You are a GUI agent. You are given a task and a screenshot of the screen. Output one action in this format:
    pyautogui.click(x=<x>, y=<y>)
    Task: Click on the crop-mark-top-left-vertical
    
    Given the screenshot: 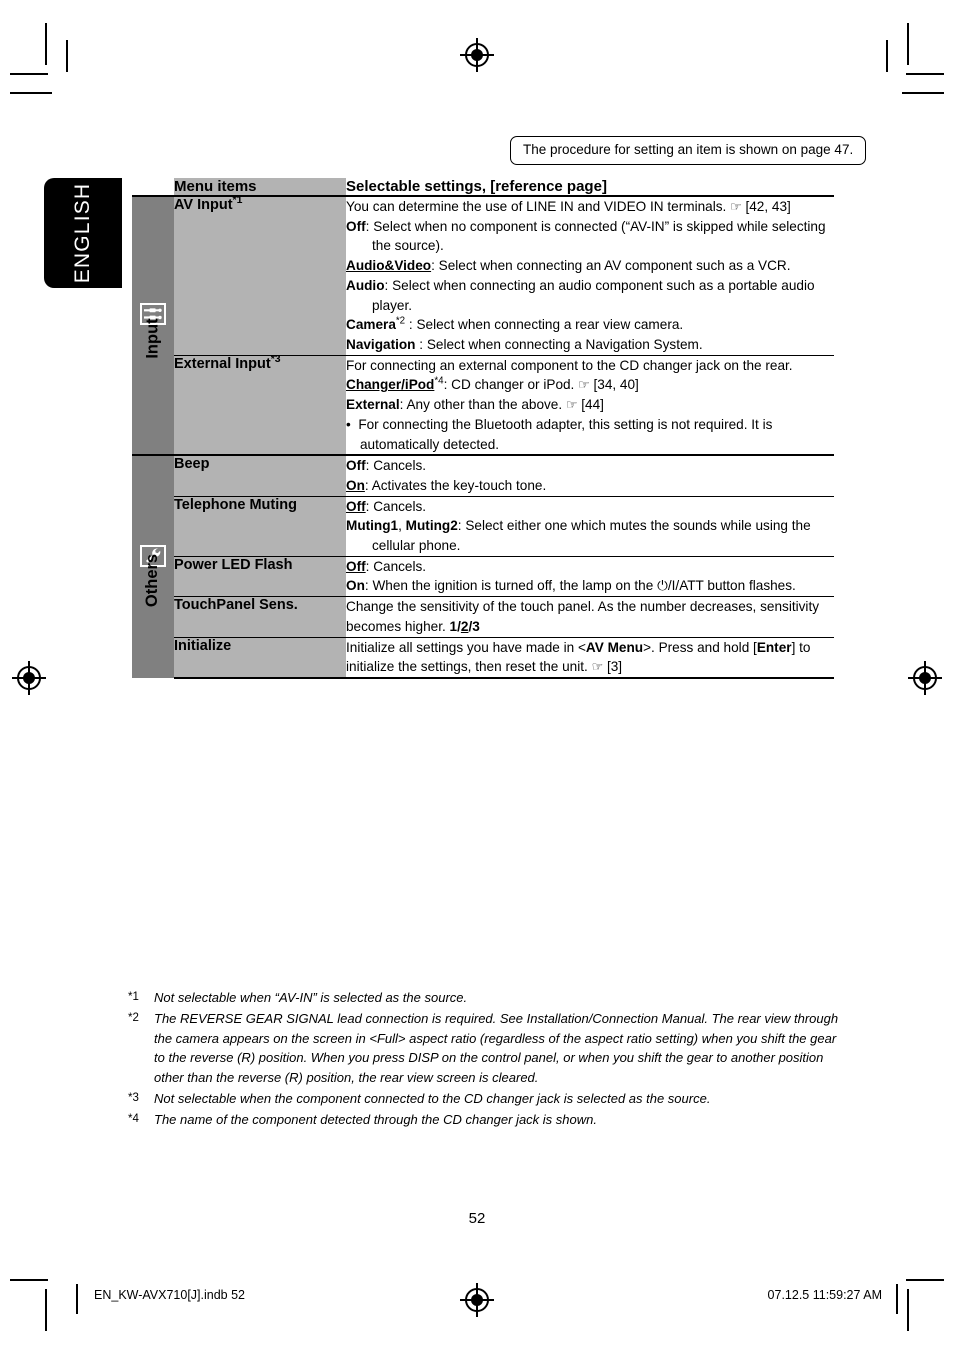 What is the action you would take?
    pyautogui.click(x=46, y=44)
    